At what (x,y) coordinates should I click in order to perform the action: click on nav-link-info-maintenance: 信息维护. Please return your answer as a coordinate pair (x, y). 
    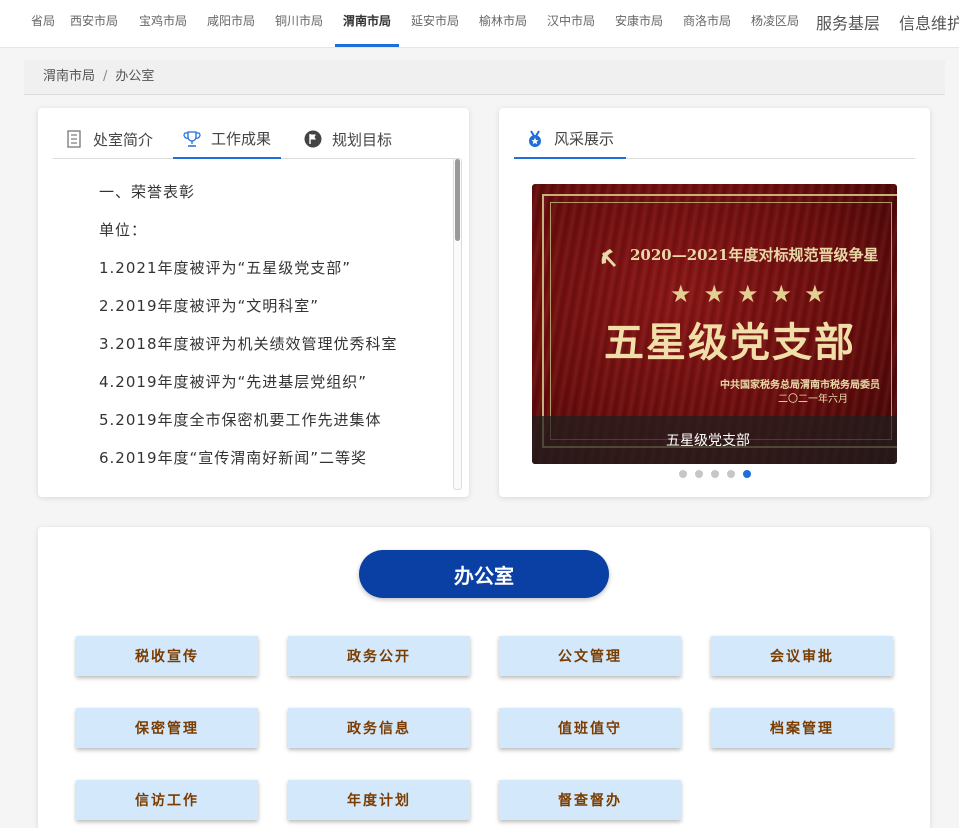
    Looking at the image, I should click on (929, 22).